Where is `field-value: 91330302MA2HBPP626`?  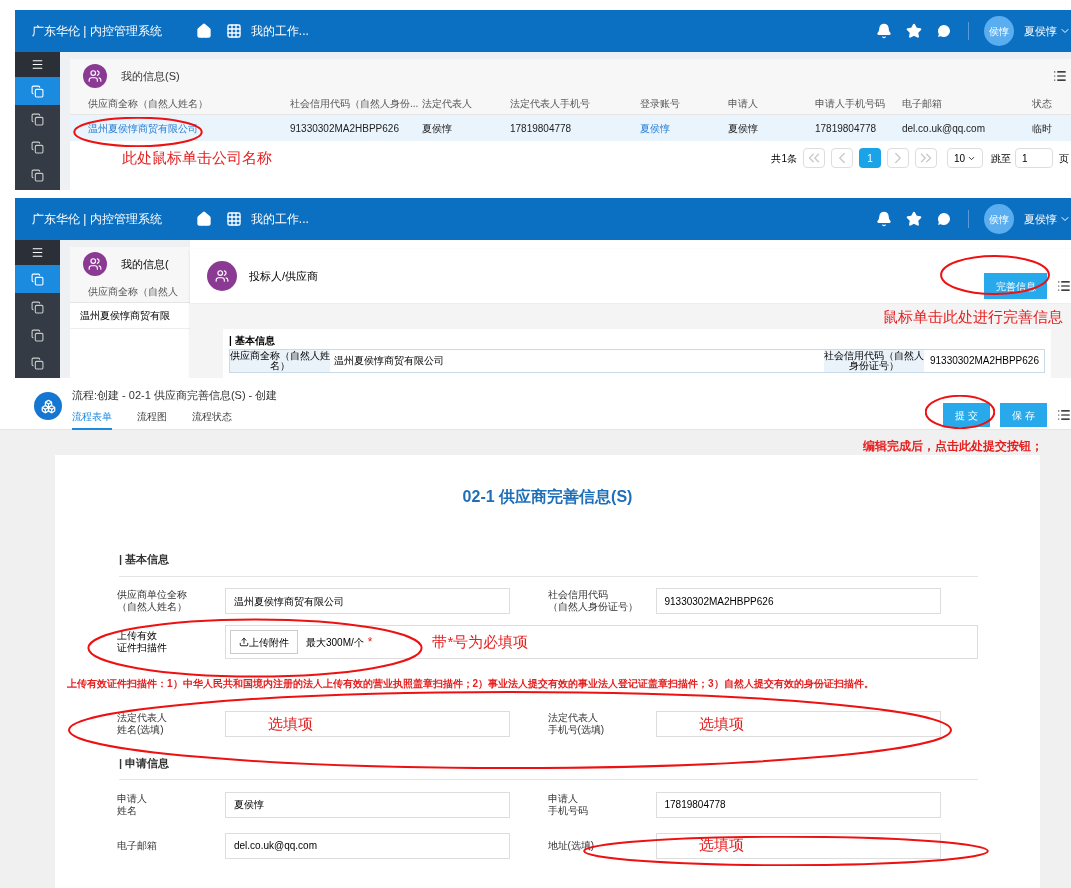
field-value: 91330302MA2HBPP626 is located at coordinates (984, 361).